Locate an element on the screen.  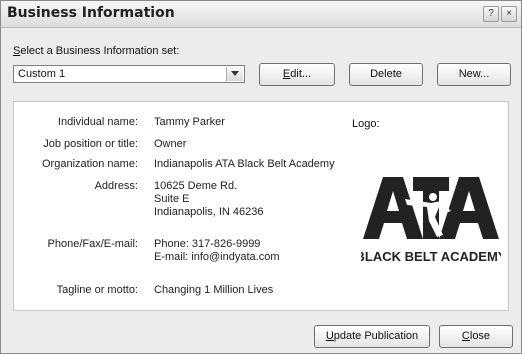
chevron-down-icon is located at coordinates (235, 73).